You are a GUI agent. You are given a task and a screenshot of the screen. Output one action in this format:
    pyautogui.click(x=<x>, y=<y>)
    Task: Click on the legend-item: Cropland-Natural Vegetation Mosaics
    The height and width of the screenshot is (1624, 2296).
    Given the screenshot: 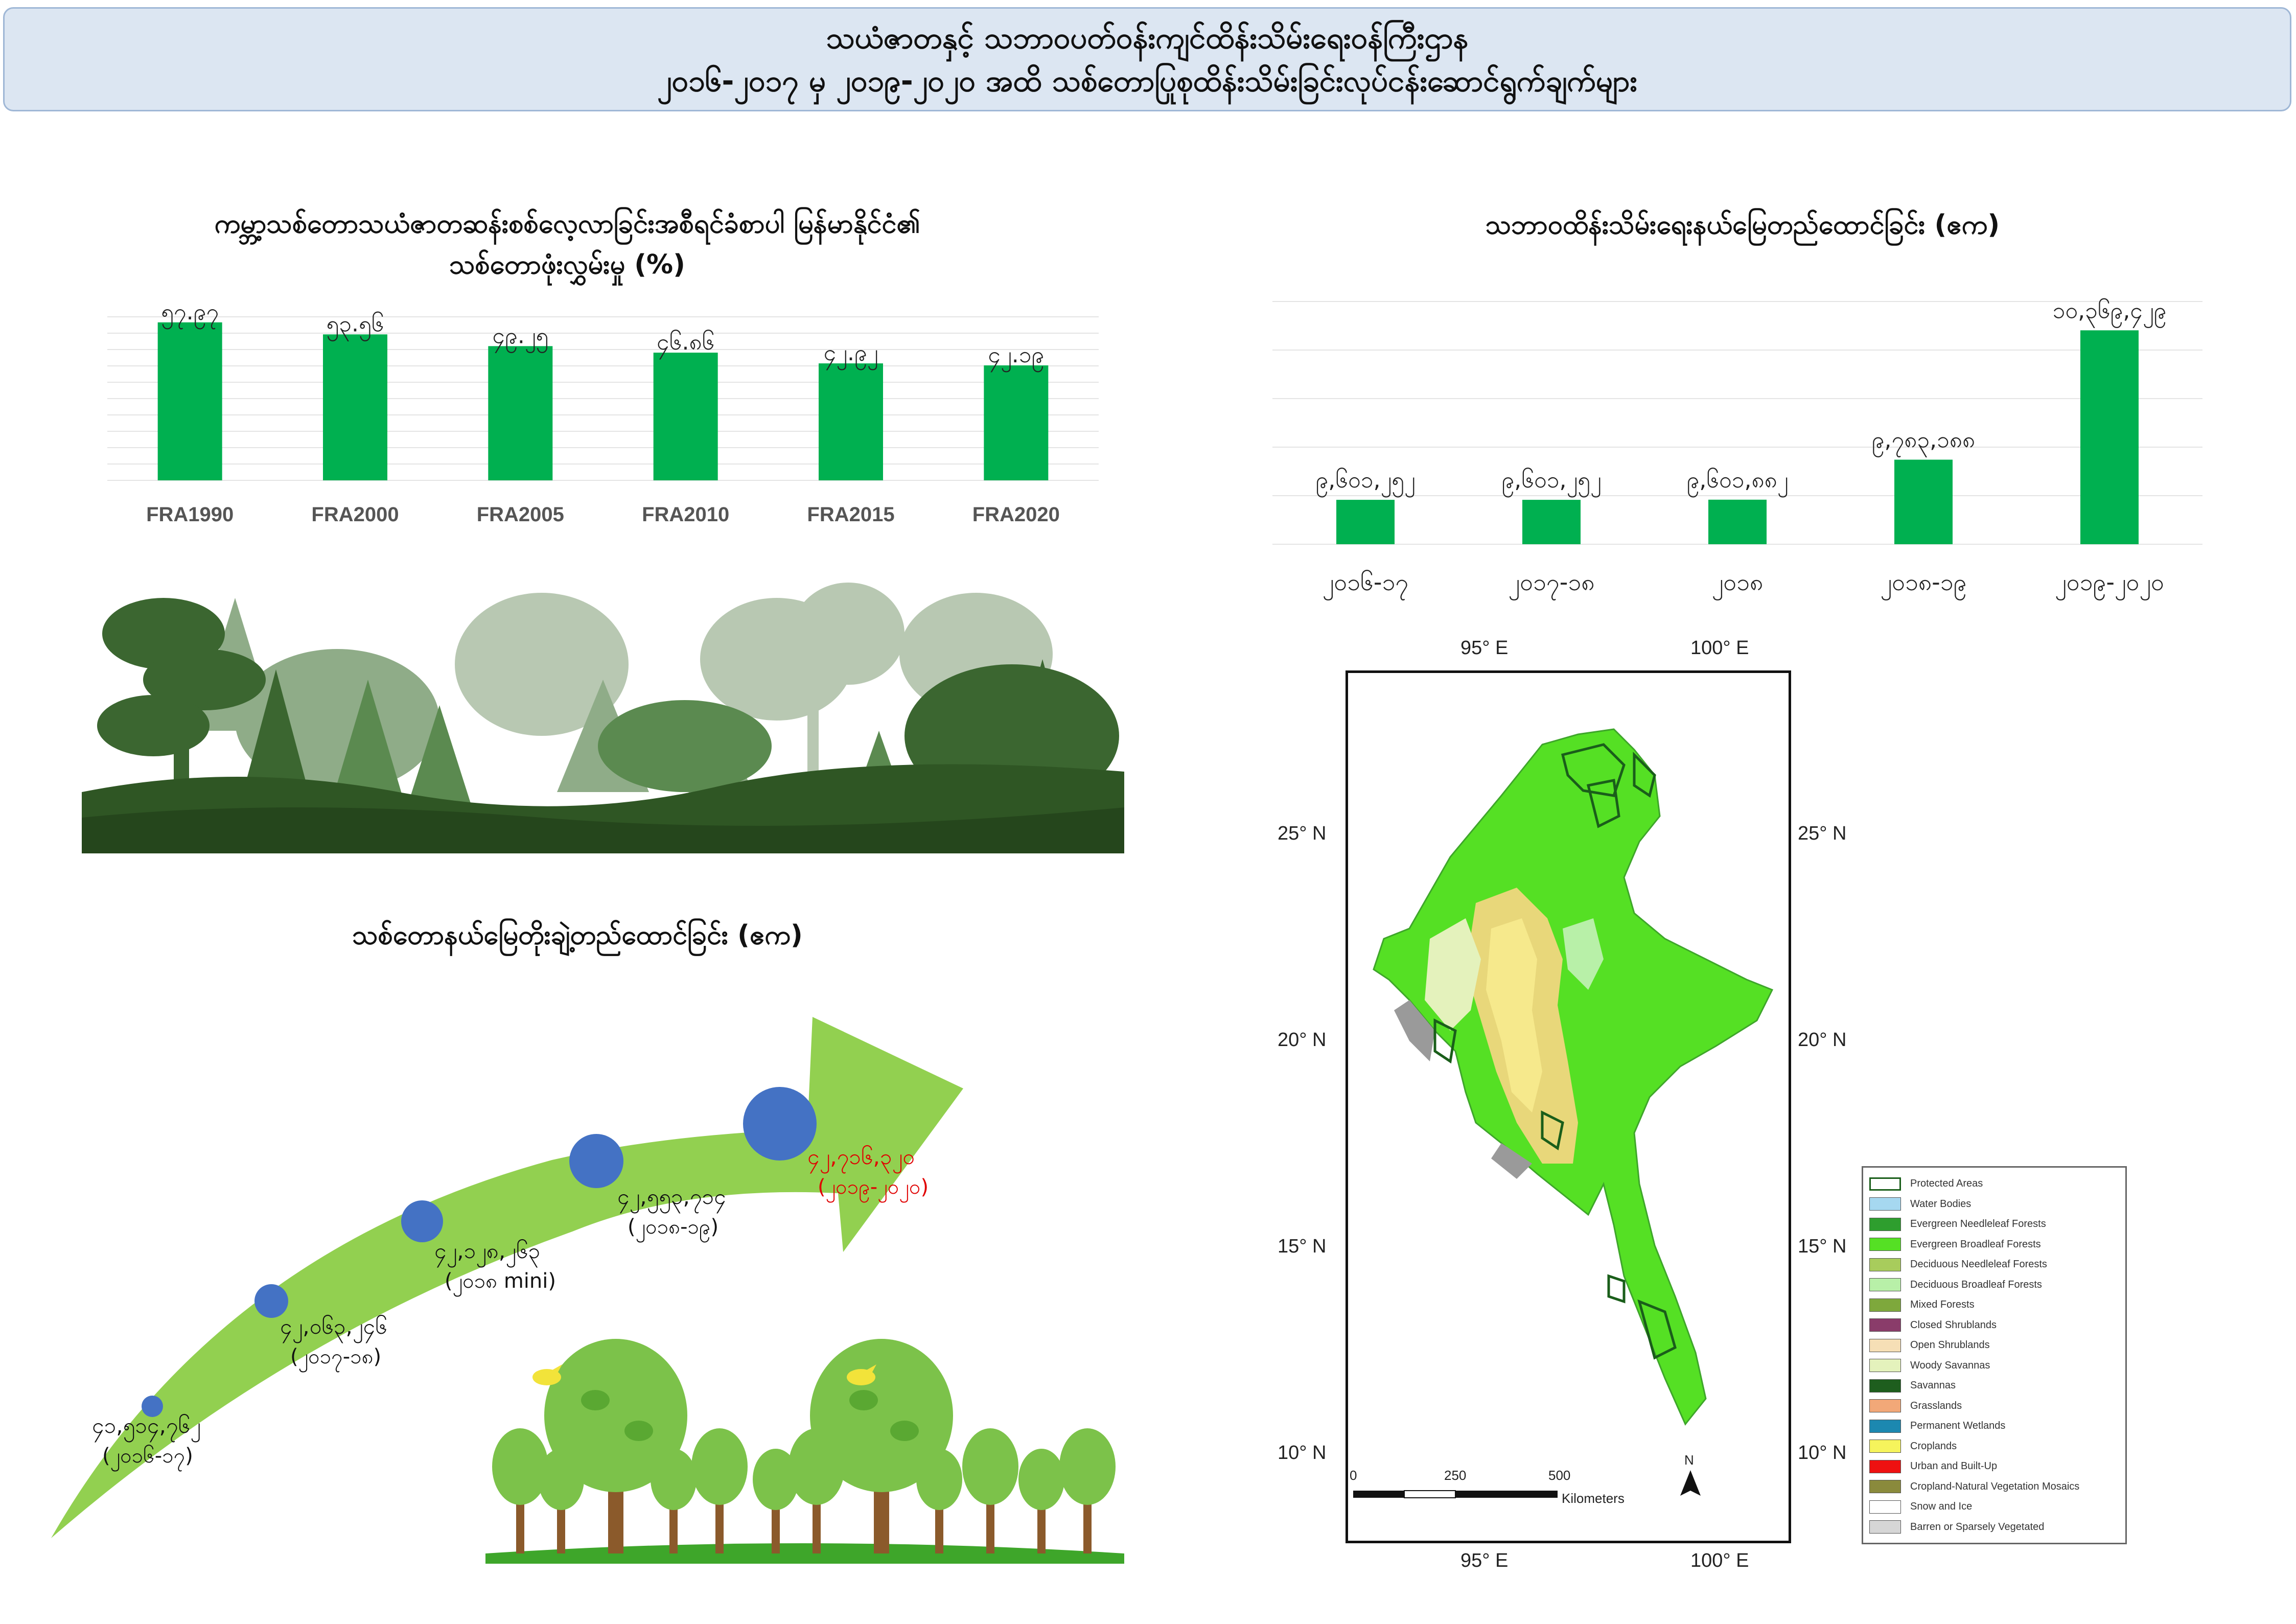 What is the action you would take?
    pyautogui.click(x=1997, y=1487)
    